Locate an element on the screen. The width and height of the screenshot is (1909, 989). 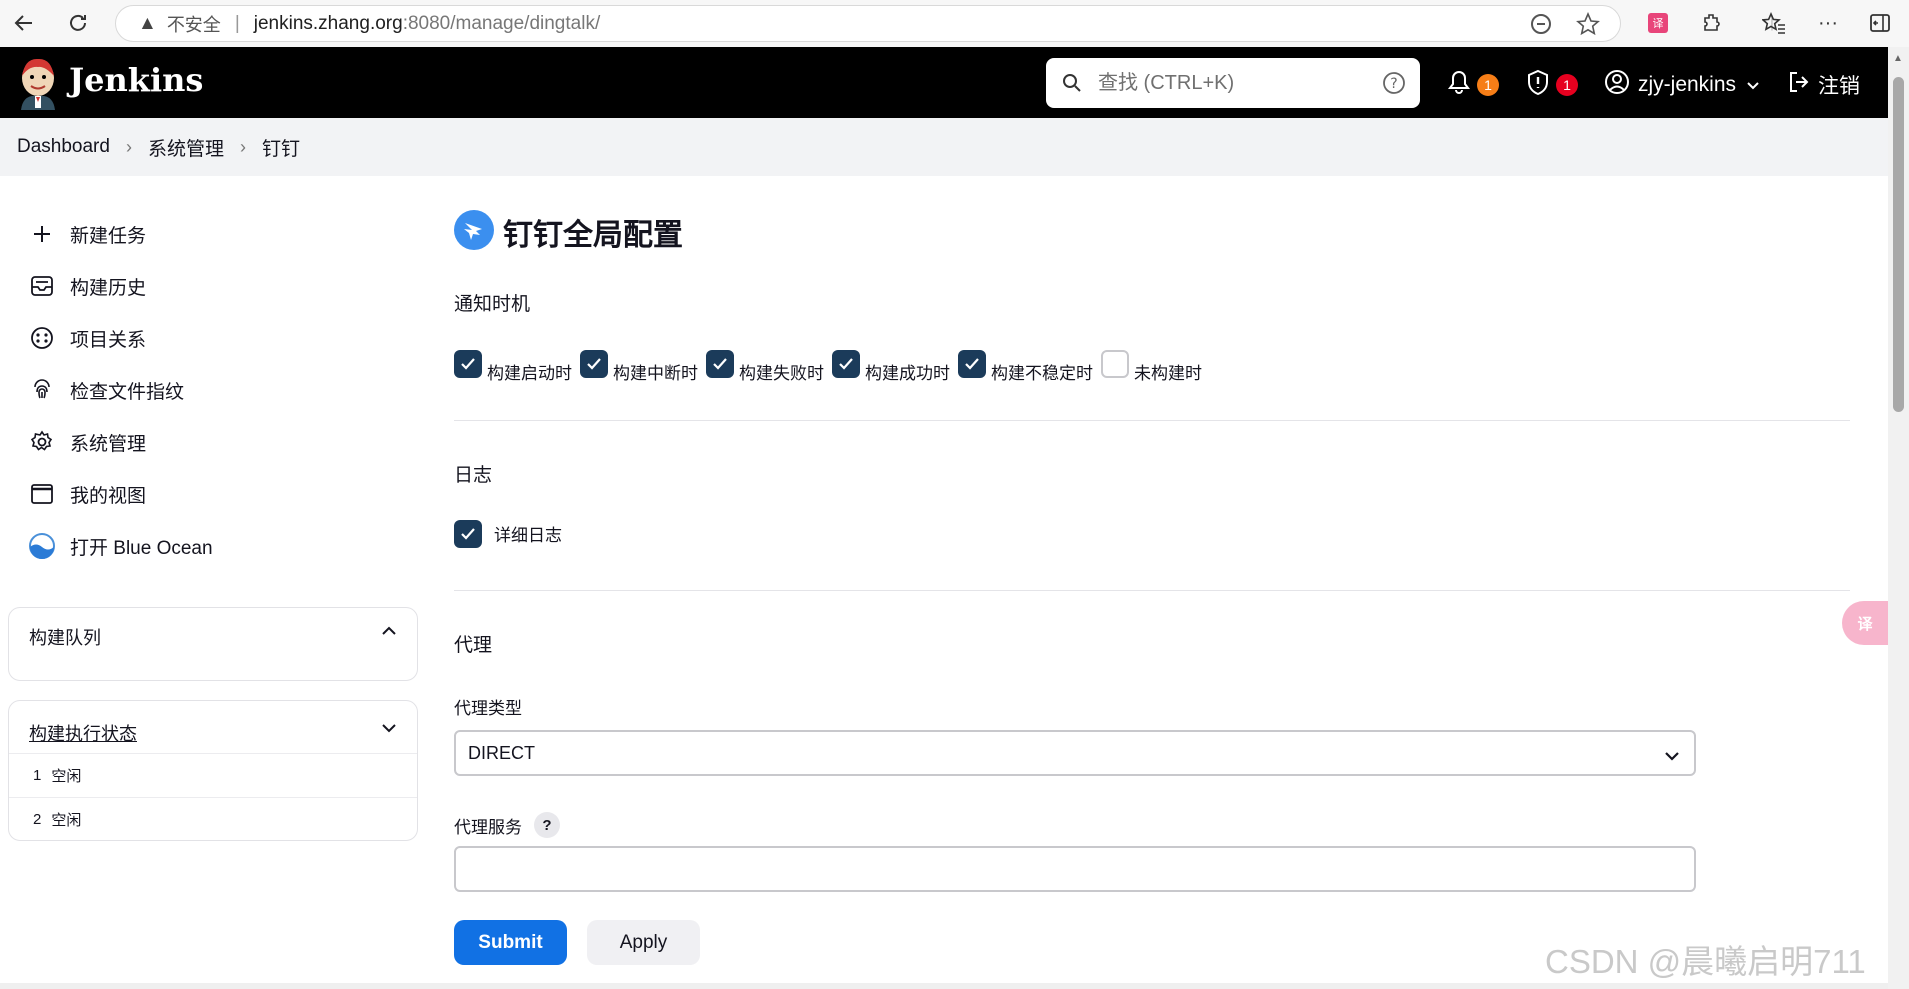
executor-row: 1 空闲 is located at coordinates (213, 775).